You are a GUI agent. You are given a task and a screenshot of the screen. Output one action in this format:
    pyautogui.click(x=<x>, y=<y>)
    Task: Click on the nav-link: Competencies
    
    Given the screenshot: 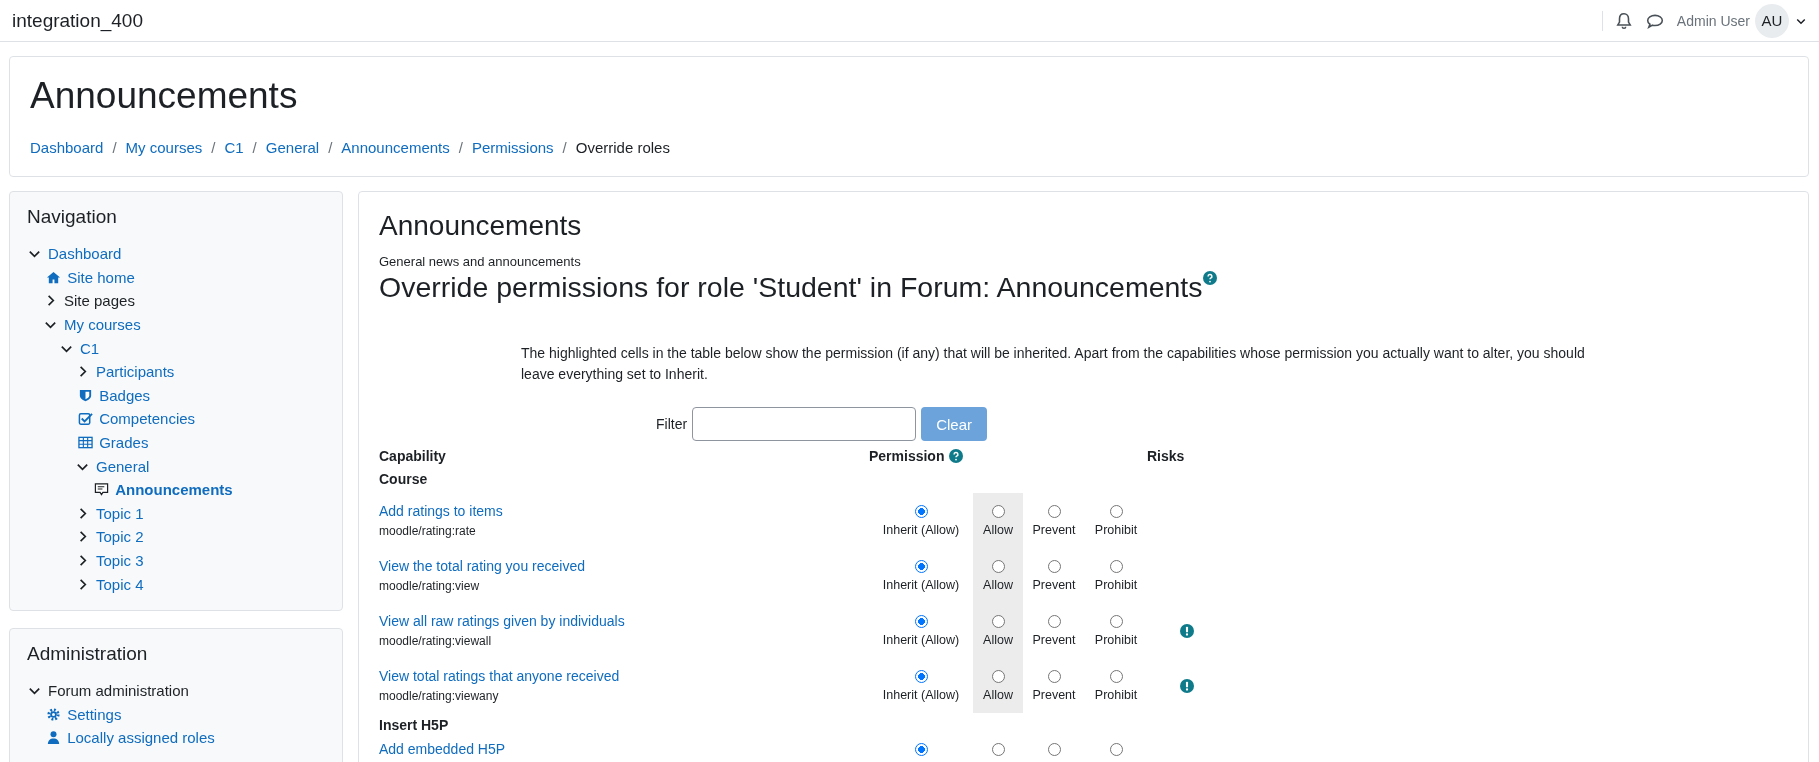 What is the action you would take?
    pyautogui.click(x=147, y=419)
    